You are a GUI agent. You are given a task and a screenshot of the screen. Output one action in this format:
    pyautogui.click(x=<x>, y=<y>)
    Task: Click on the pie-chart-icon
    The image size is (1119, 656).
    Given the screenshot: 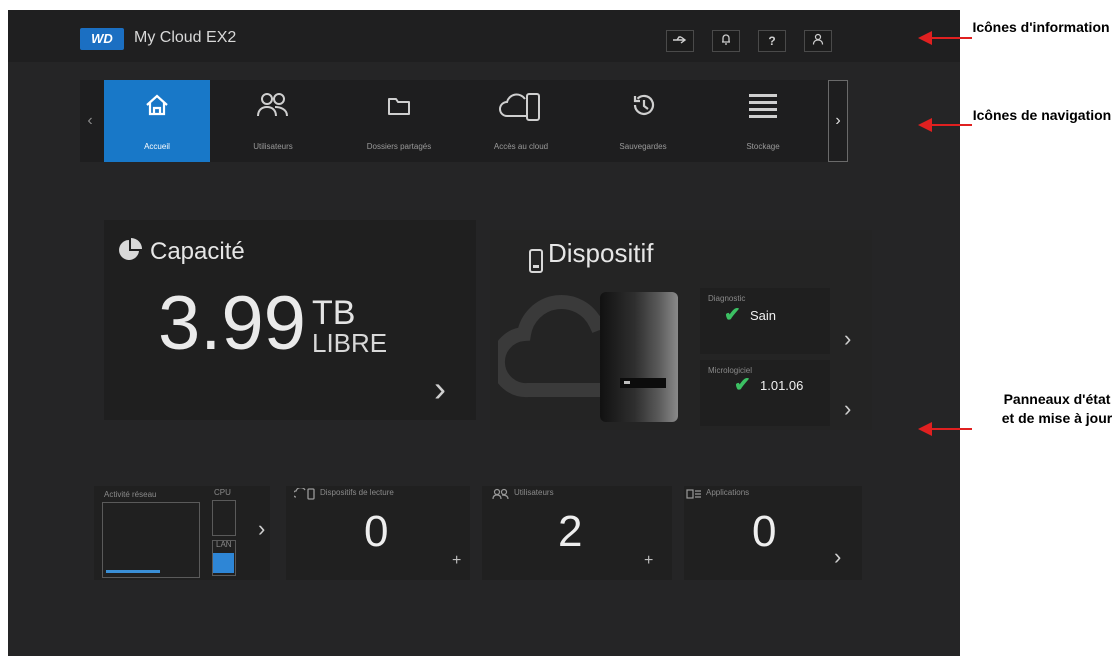 What is the action you would take?
    pyautogui.click(x=130, y=249)
    